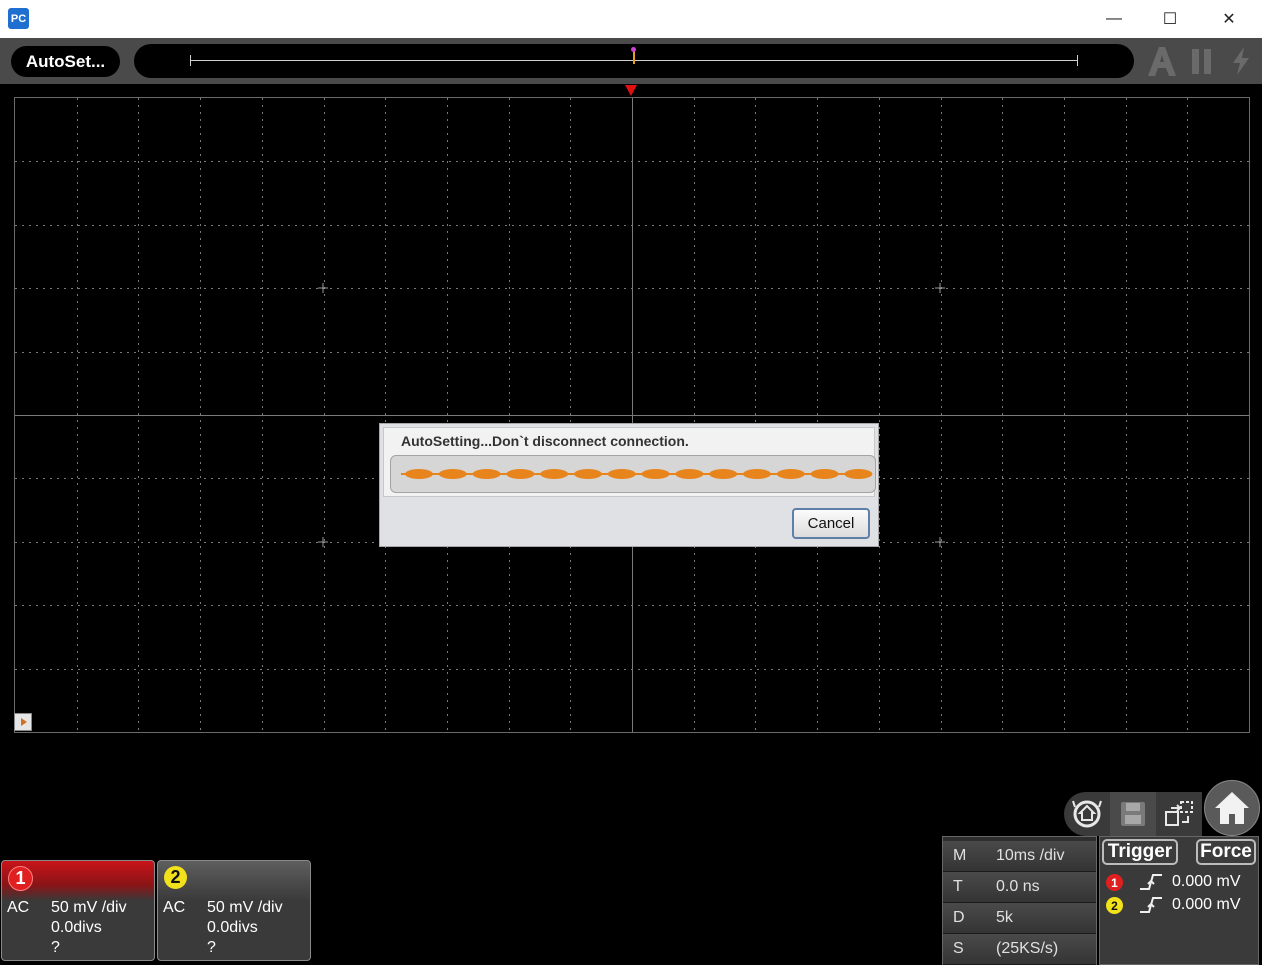 This screenshot has width=1262, height=965. Describe the element at coordinates (55, 947) in the screenshot. I see `channel-1-probe: ?` at that location.